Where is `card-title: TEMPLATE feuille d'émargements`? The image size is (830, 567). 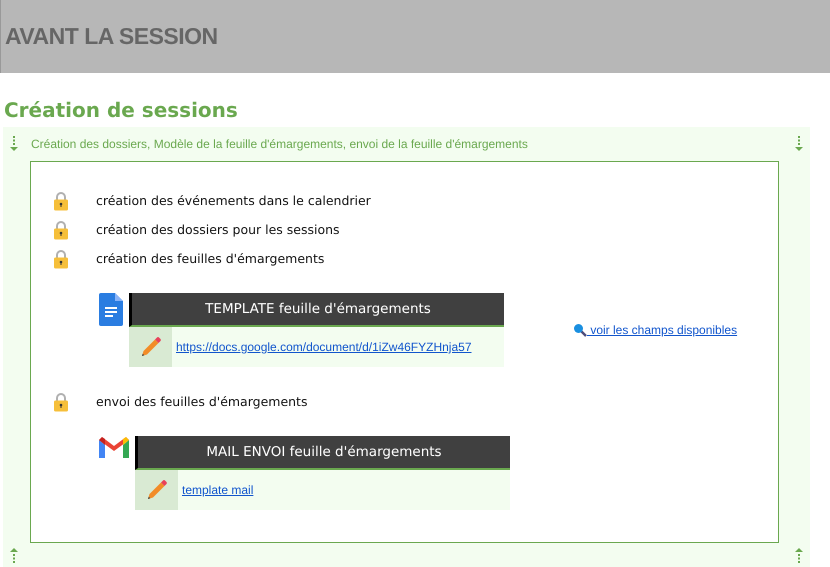 card-title: TEMPLATE feuille d'émargements is located at coordinates (316, 310).